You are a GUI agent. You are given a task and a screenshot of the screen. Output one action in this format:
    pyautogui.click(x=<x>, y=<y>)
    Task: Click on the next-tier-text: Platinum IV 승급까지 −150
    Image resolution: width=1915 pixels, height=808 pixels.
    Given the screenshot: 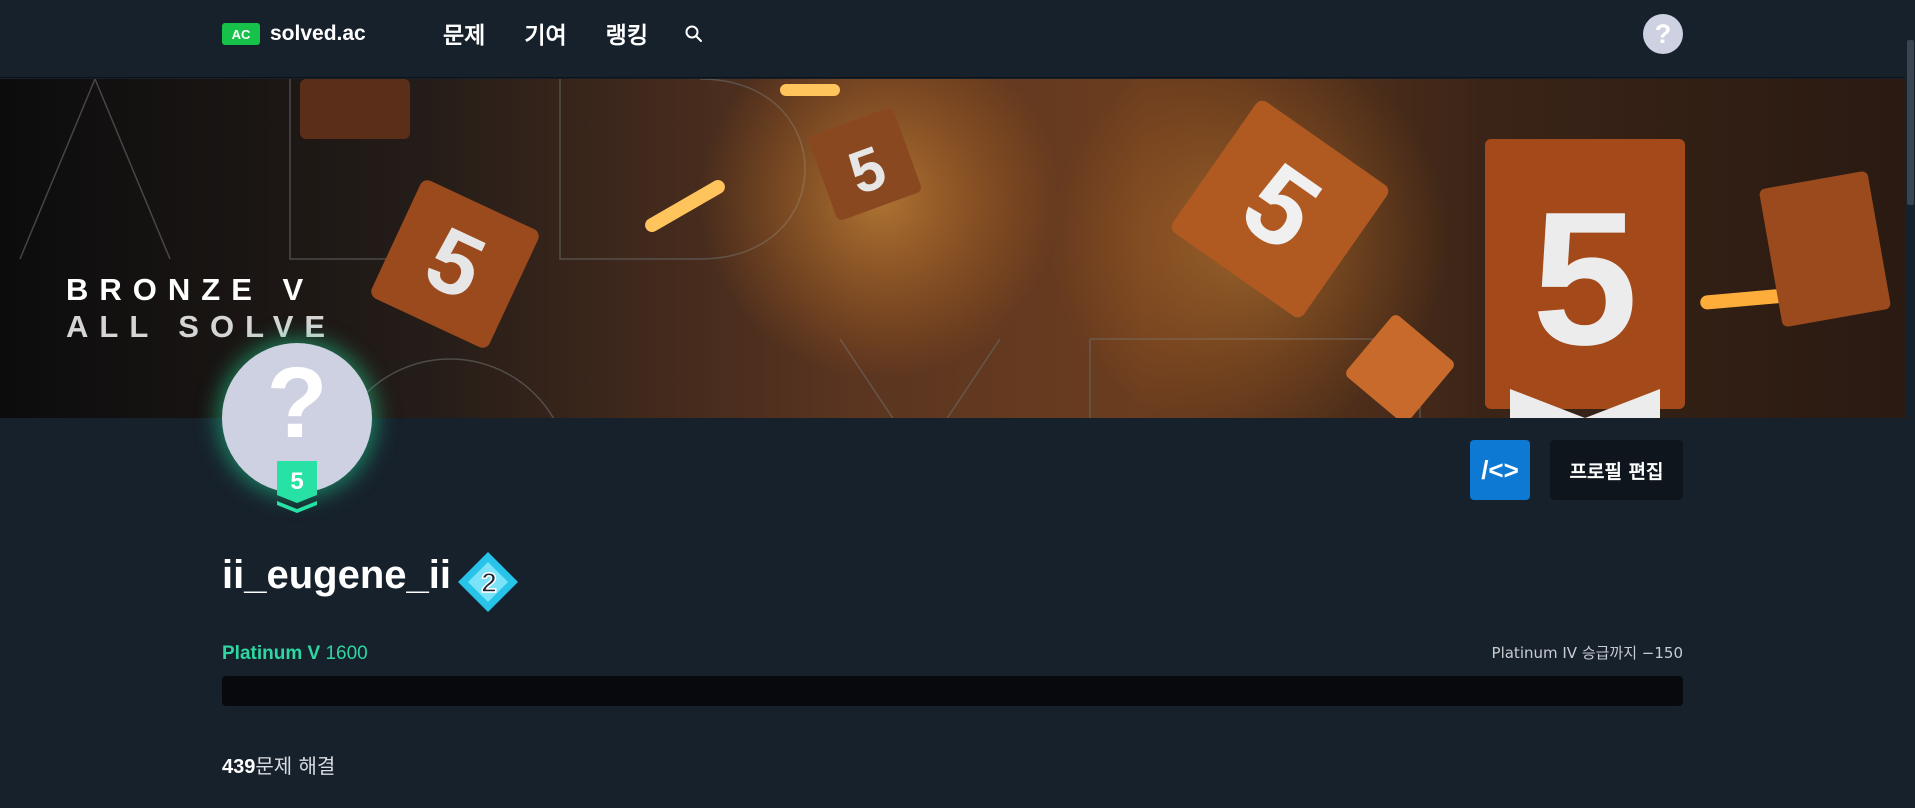 What is the action you would take?
    pyautogui.click(x=1587, y=653)
    